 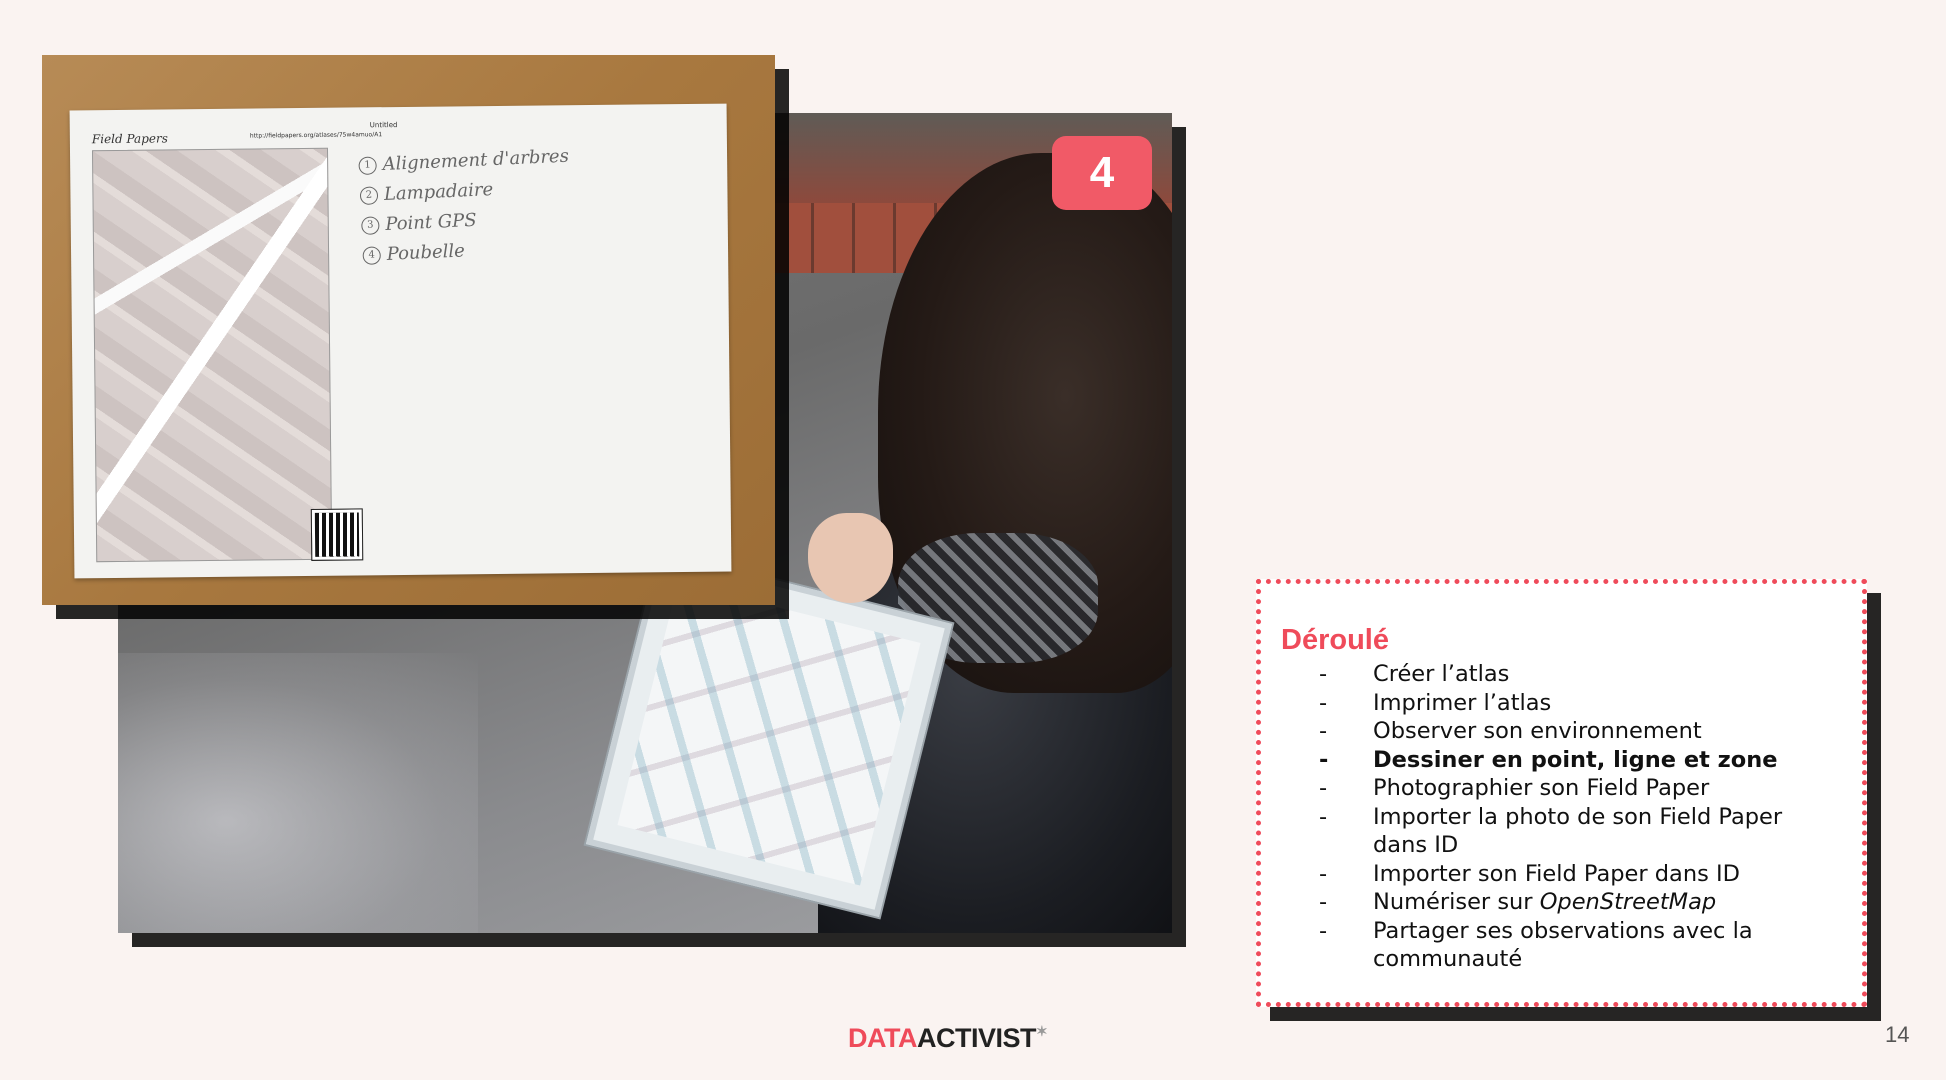 I want to click on sparkle-icon: ✶, so click(x=1042, y=1031).